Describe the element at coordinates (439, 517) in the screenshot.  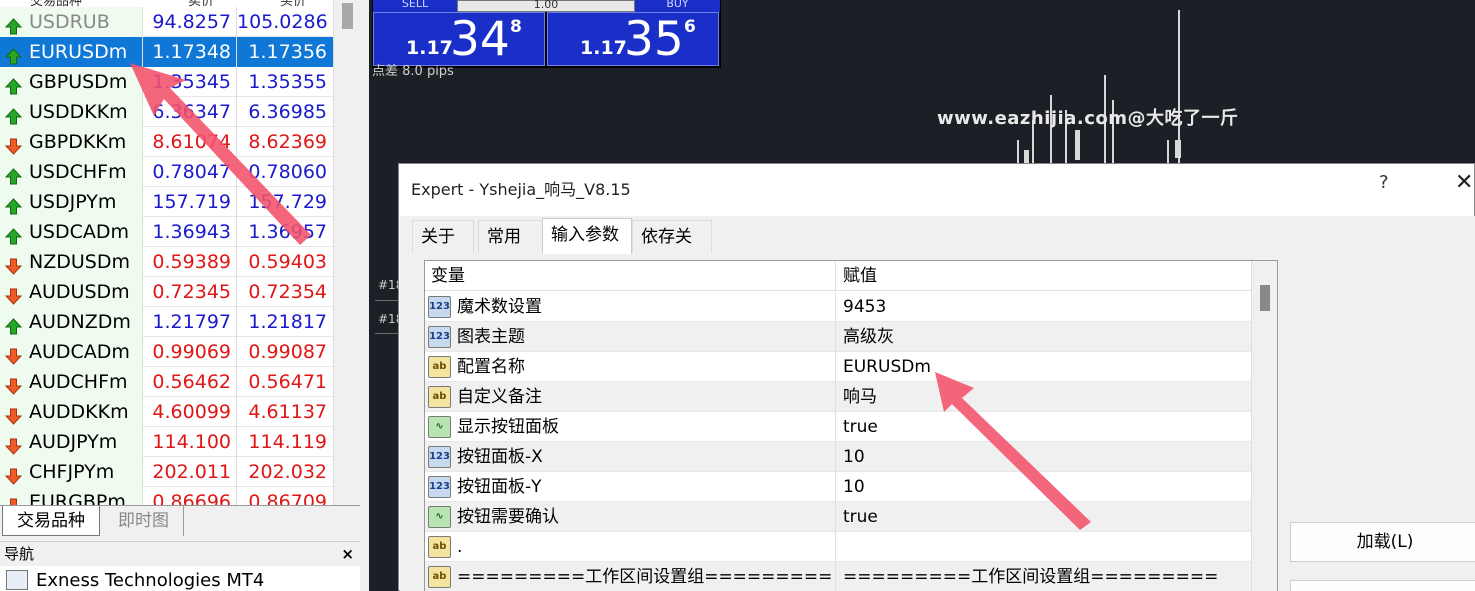
I see `bool-type-icon: ∿` at that location.